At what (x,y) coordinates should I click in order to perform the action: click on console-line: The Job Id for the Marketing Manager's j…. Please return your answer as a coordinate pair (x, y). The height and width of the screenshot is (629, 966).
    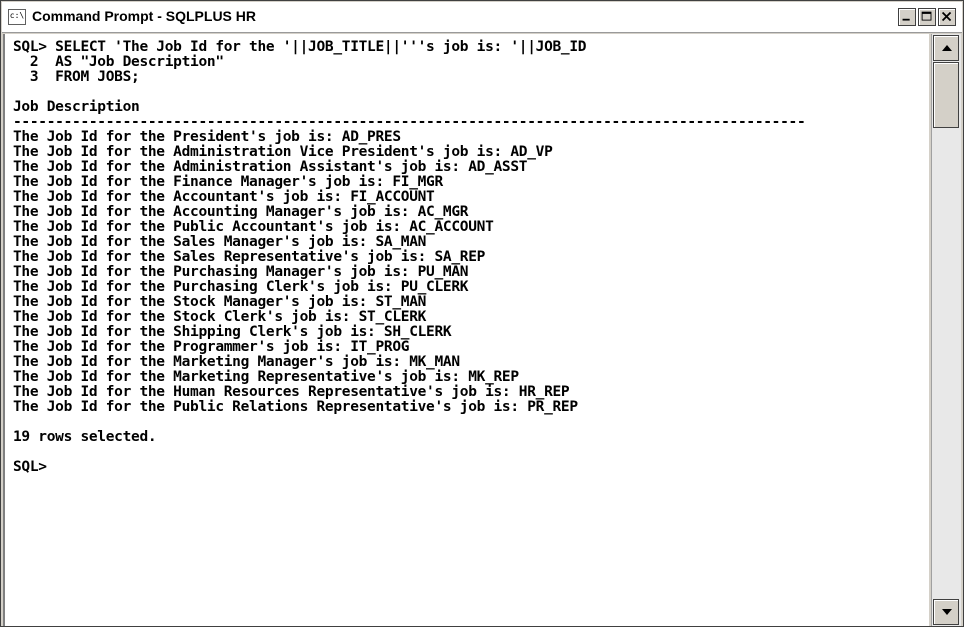
    Looking at the image, I should click on (236, 362).